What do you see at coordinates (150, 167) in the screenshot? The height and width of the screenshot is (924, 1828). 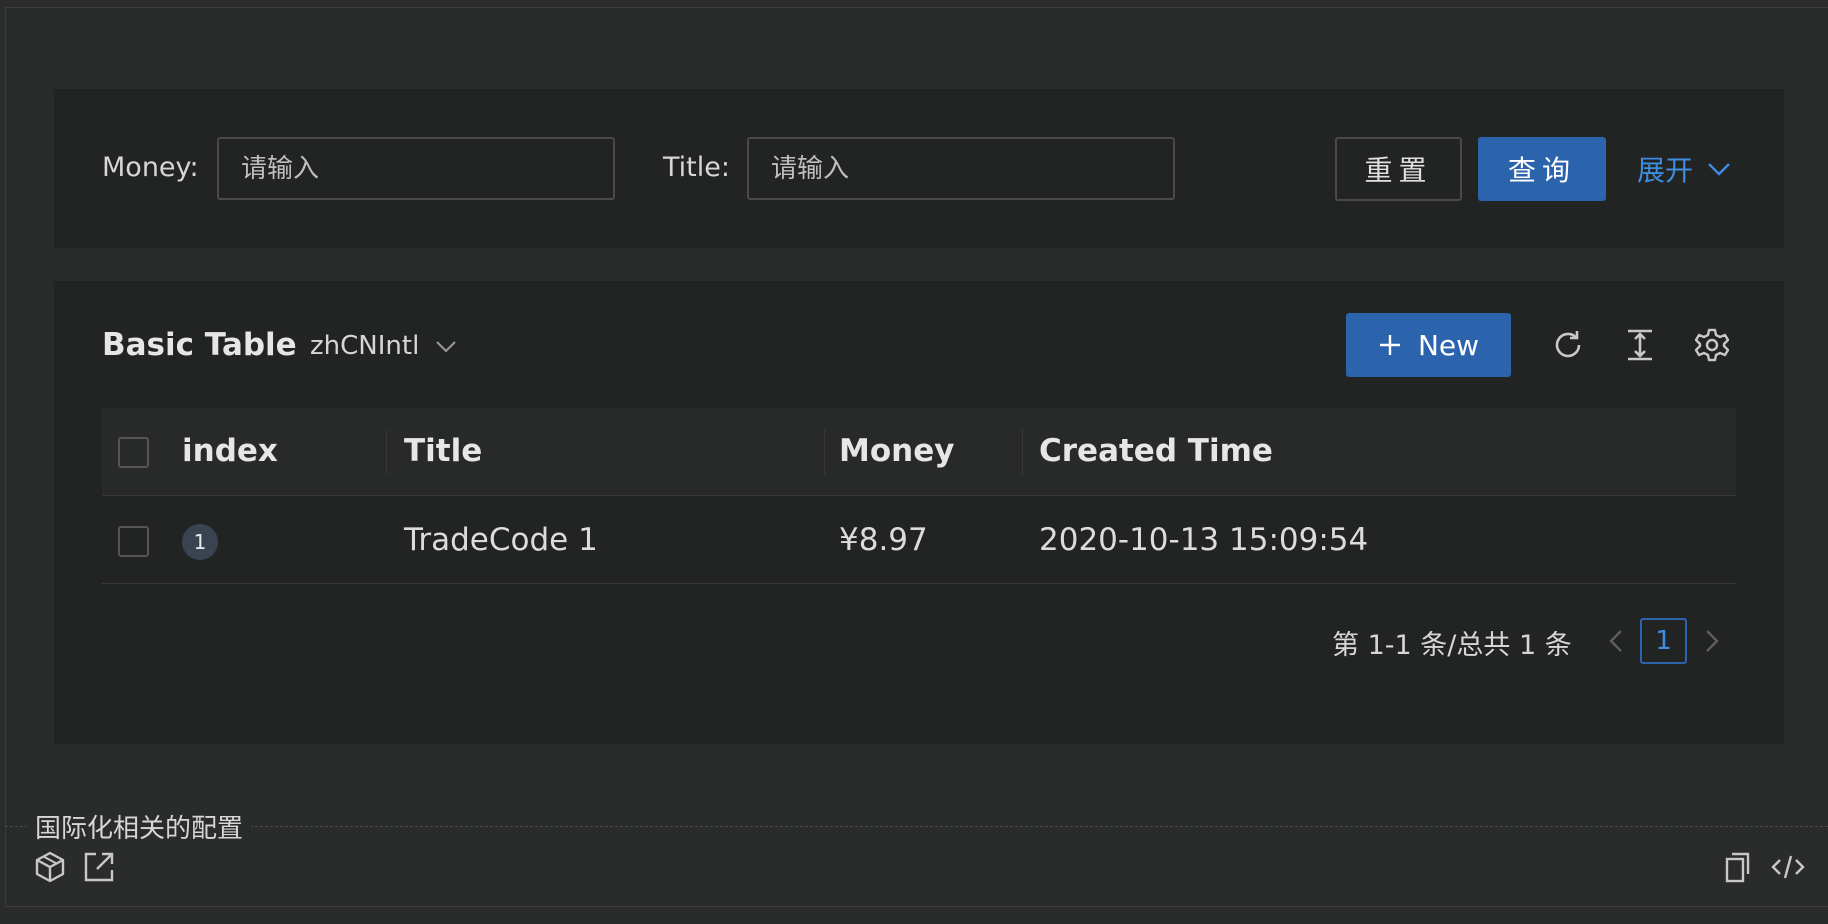 I see `money-label: Money:` at bounding box center [150, 167].